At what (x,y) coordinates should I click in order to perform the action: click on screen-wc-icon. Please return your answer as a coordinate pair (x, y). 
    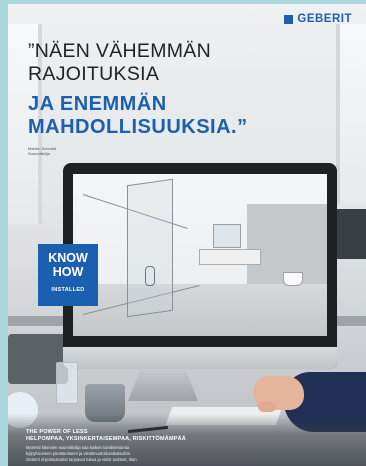
    Looking at the image, I should click on (293, 279).